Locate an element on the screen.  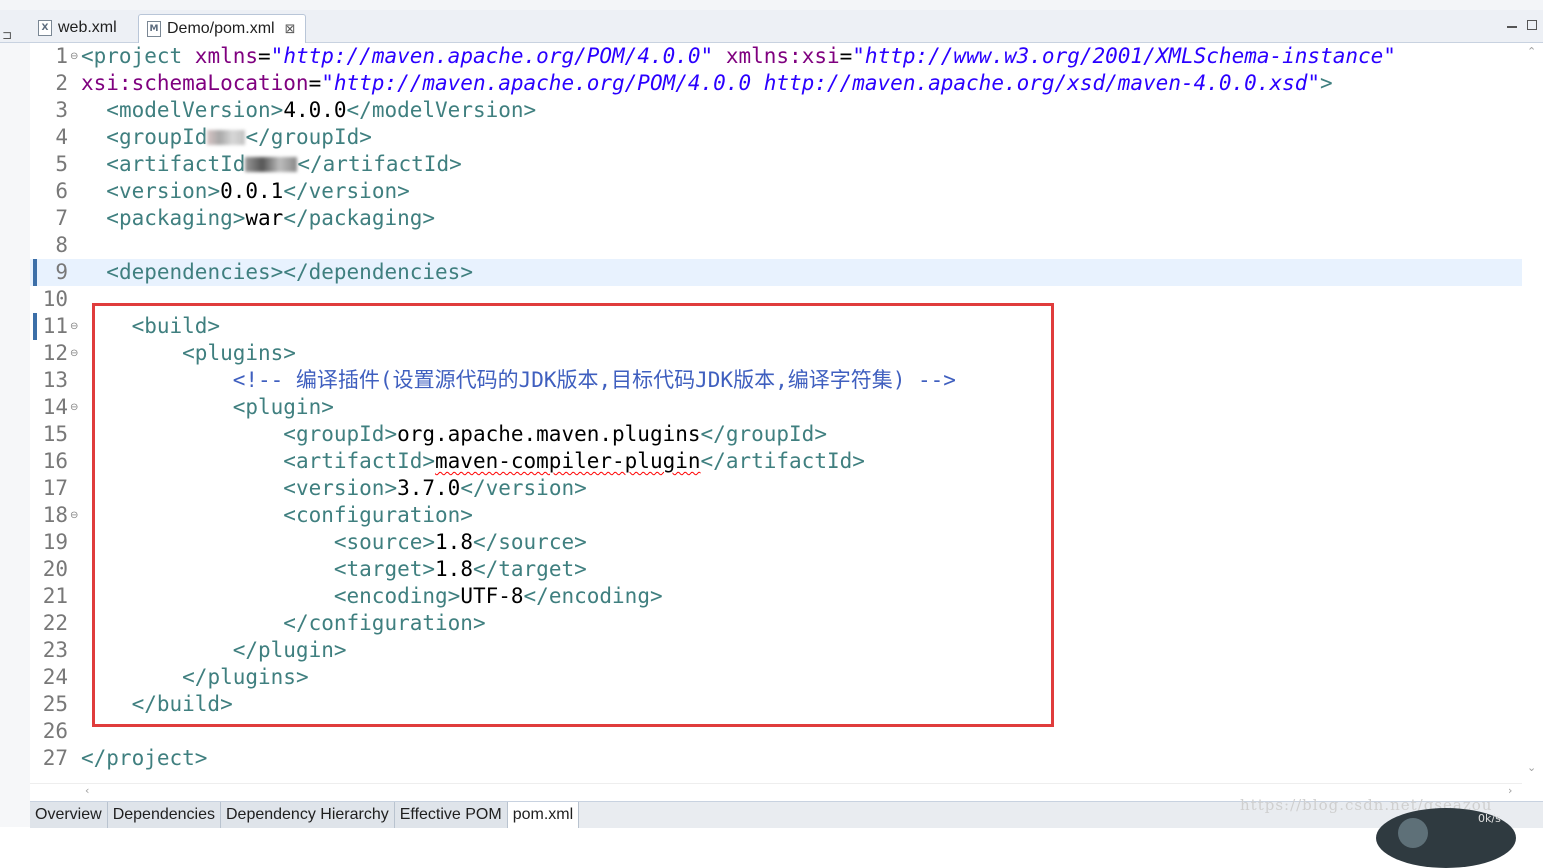
xml-file-icon: X is located at coordinates (45, 28).